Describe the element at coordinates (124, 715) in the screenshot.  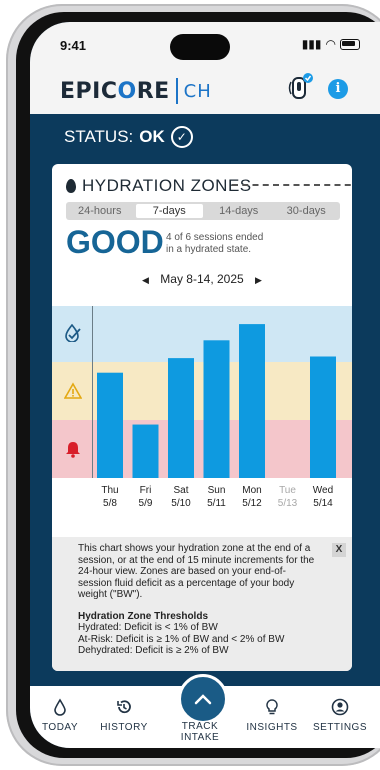
I see `nav-history: HISTORY` at that location.